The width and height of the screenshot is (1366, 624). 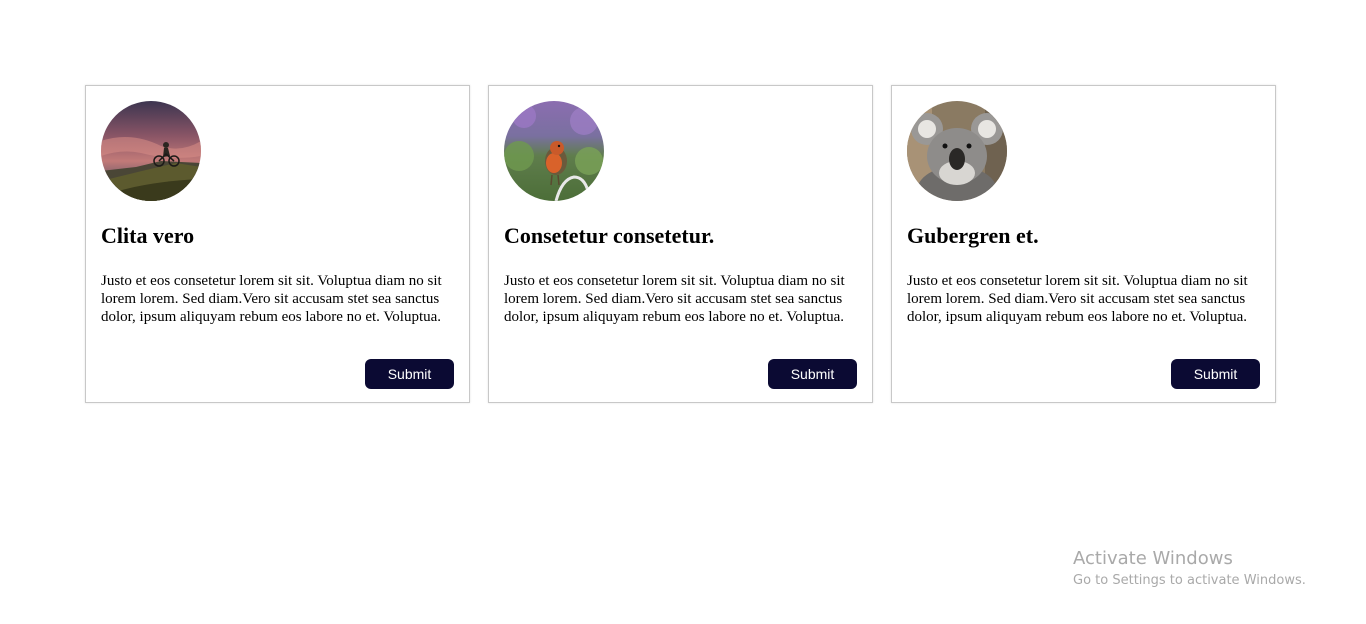 What do you see at coordinates (973, 235) in the screenshot?
I see `card-title: Gubergren et.` at bounding box center [973, 235].